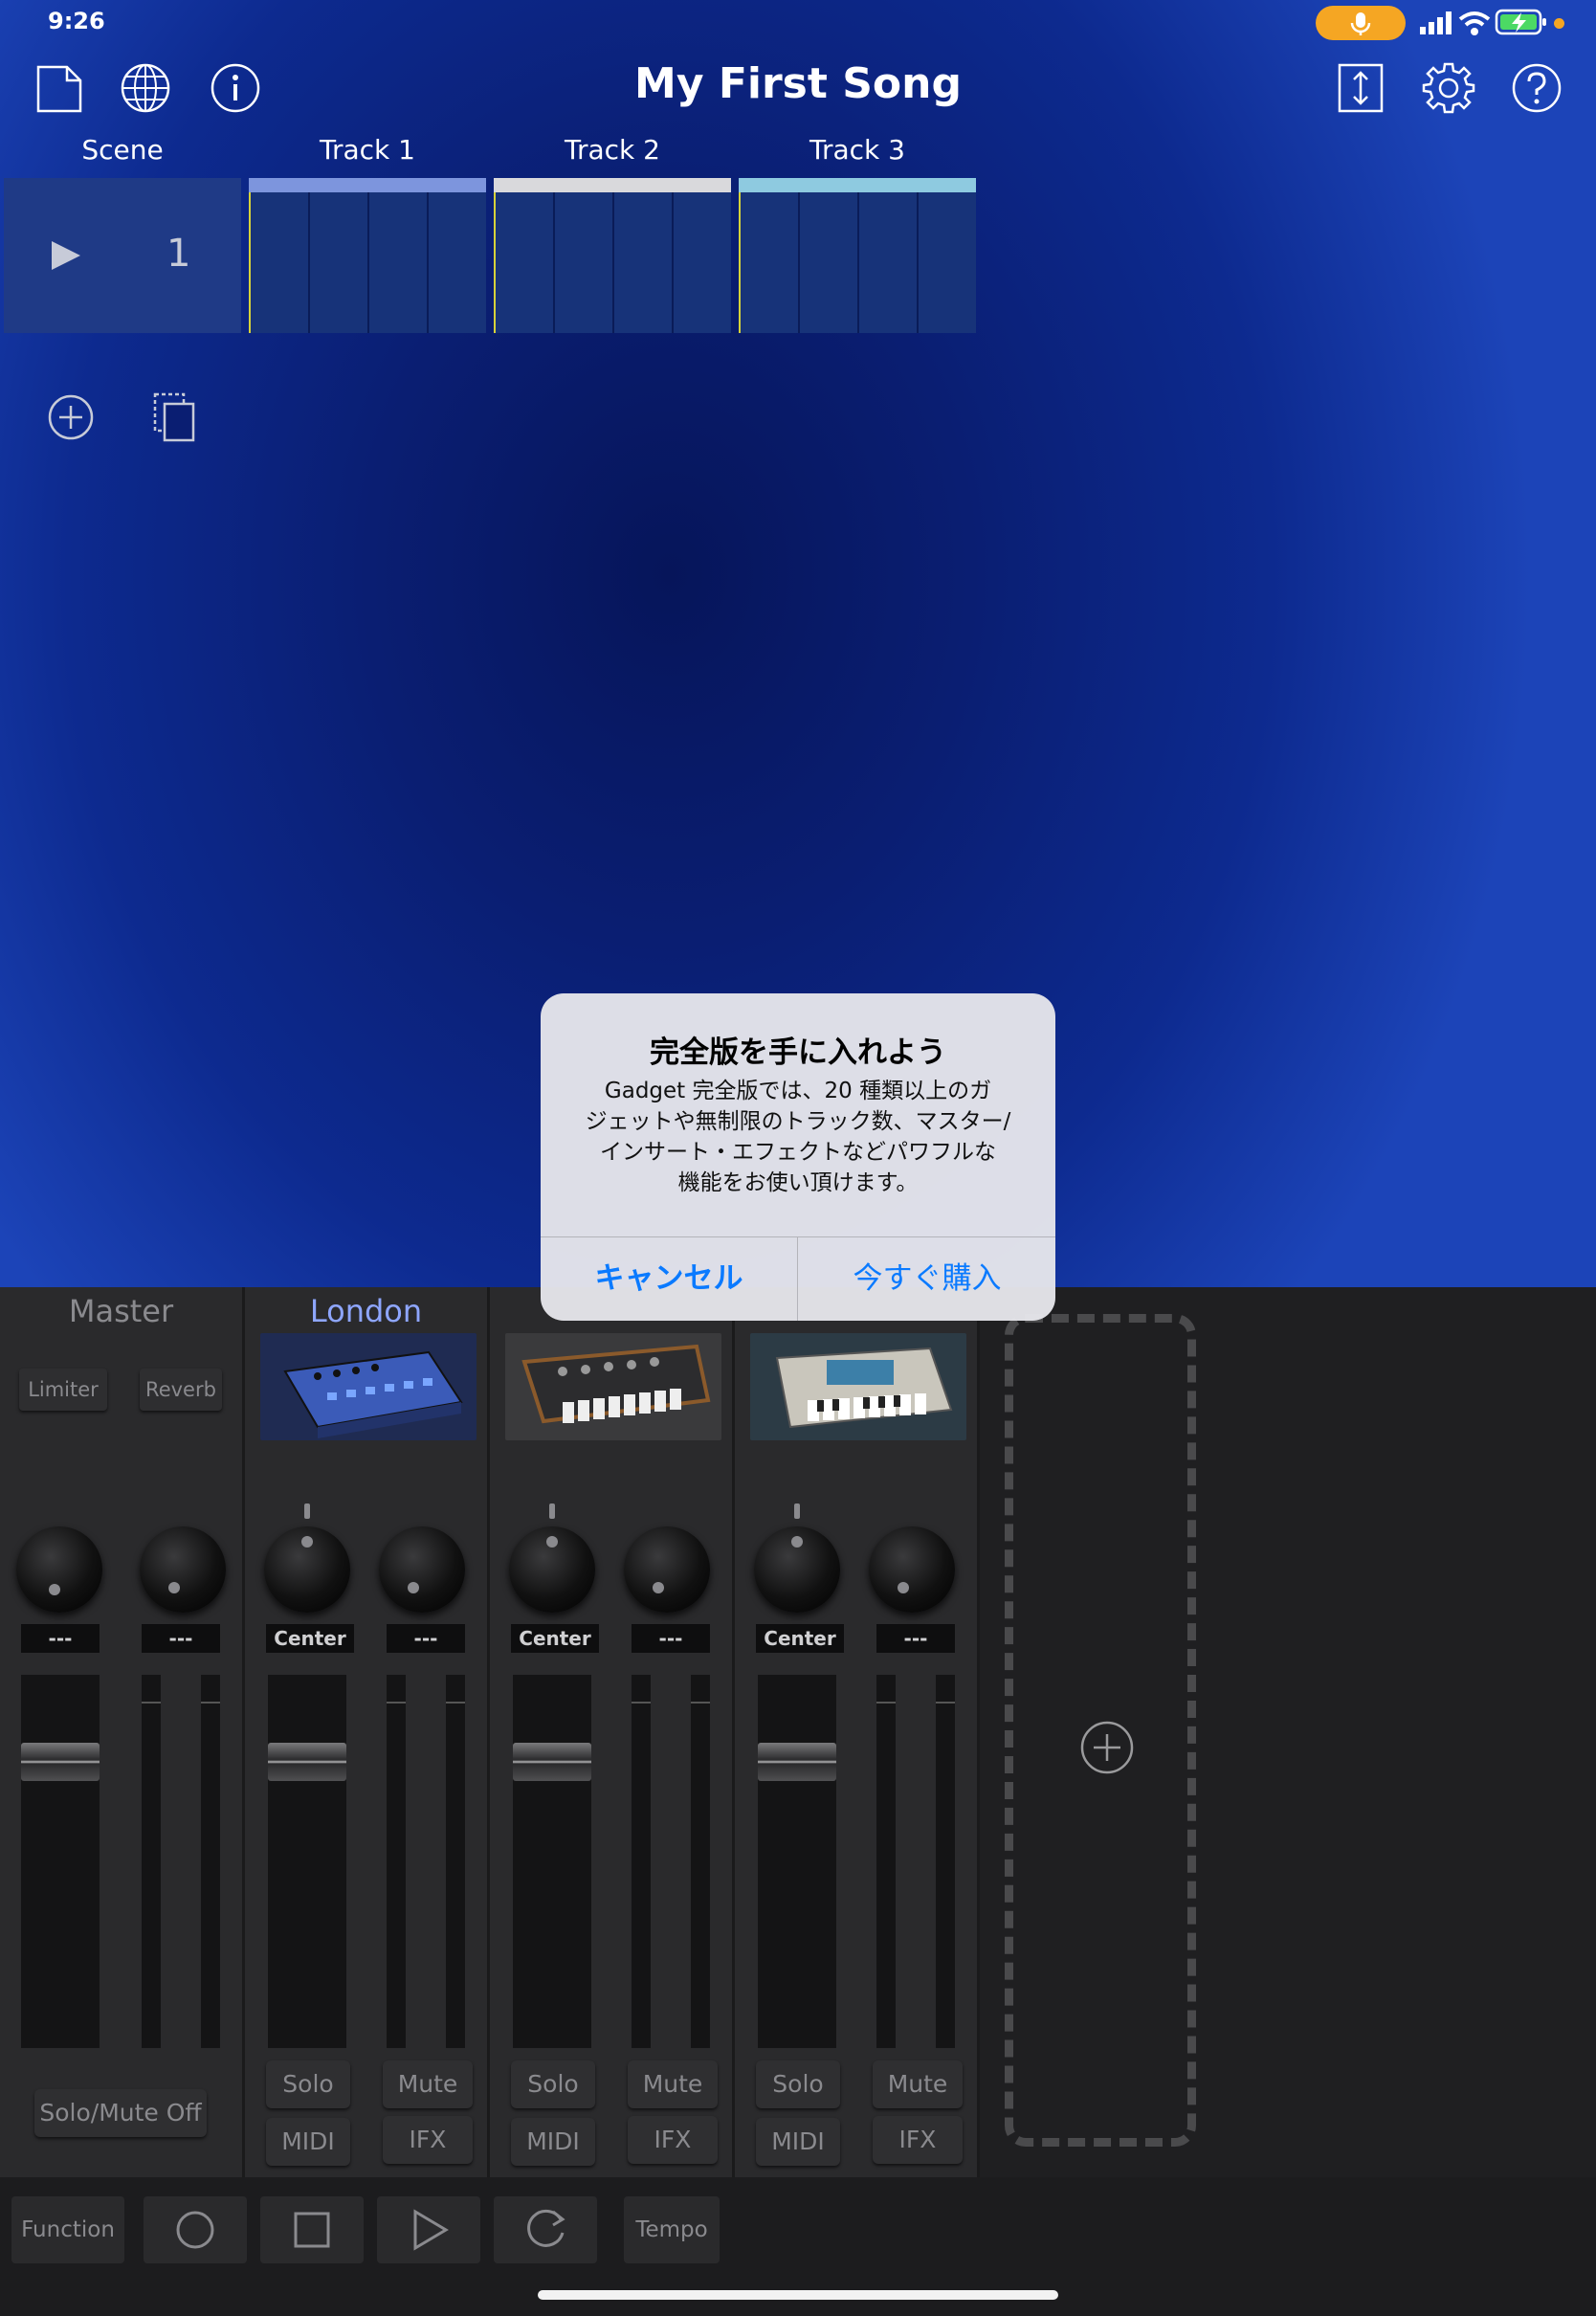 Image resolution: width=1596 pixels, height=2316 pixels. I want to click on channel-3-pan-value: Center, so click(800, 1639).